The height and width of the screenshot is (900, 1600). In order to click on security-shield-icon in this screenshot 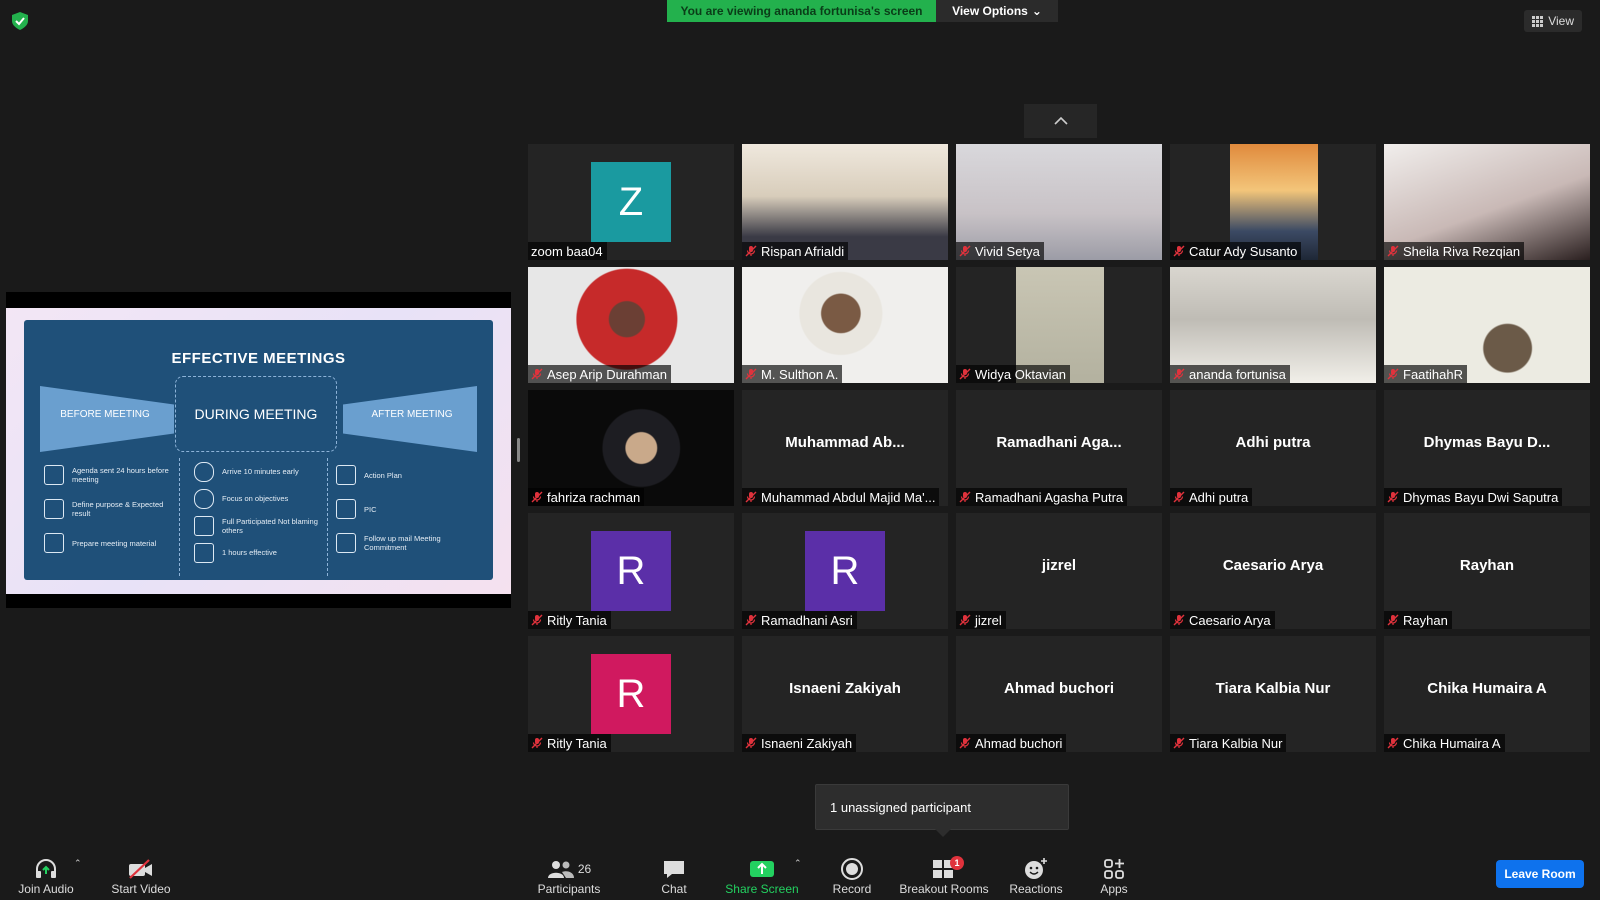, I will do `click(20, 21)`.